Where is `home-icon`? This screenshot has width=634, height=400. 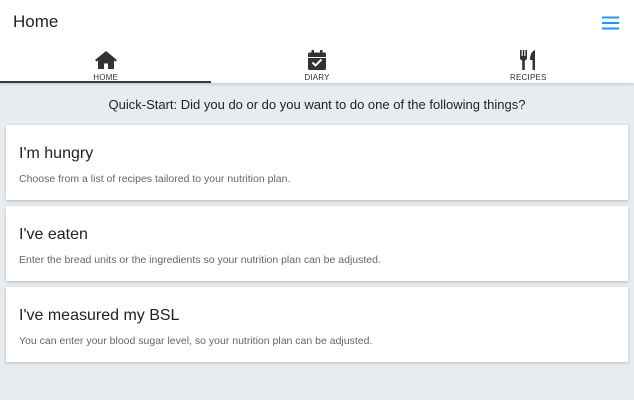
home-icon is located at coordinates (106, 60).